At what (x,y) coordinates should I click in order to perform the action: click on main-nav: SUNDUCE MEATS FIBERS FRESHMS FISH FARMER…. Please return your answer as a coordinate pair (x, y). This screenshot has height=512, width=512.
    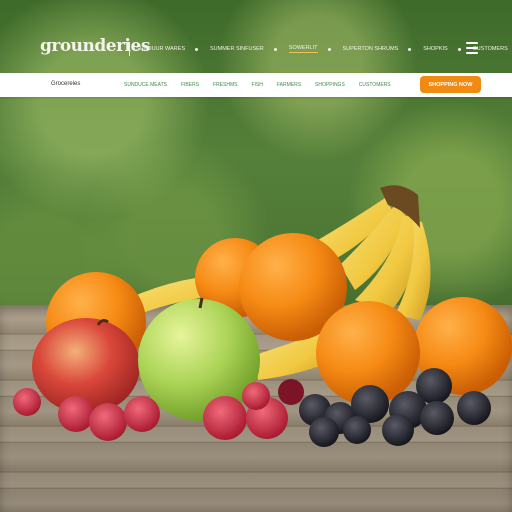
    Looking at the image, I should click on (264, 85).